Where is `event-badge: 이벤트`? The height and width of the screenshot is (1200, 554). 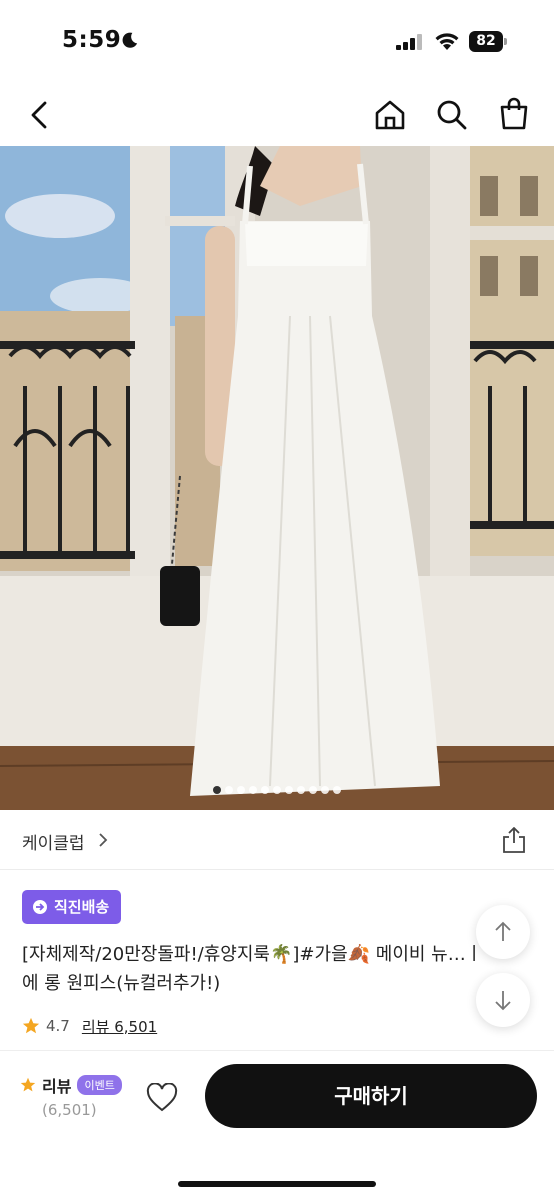
event-badge: 이벤트 is located at coordinates (99, 1085).